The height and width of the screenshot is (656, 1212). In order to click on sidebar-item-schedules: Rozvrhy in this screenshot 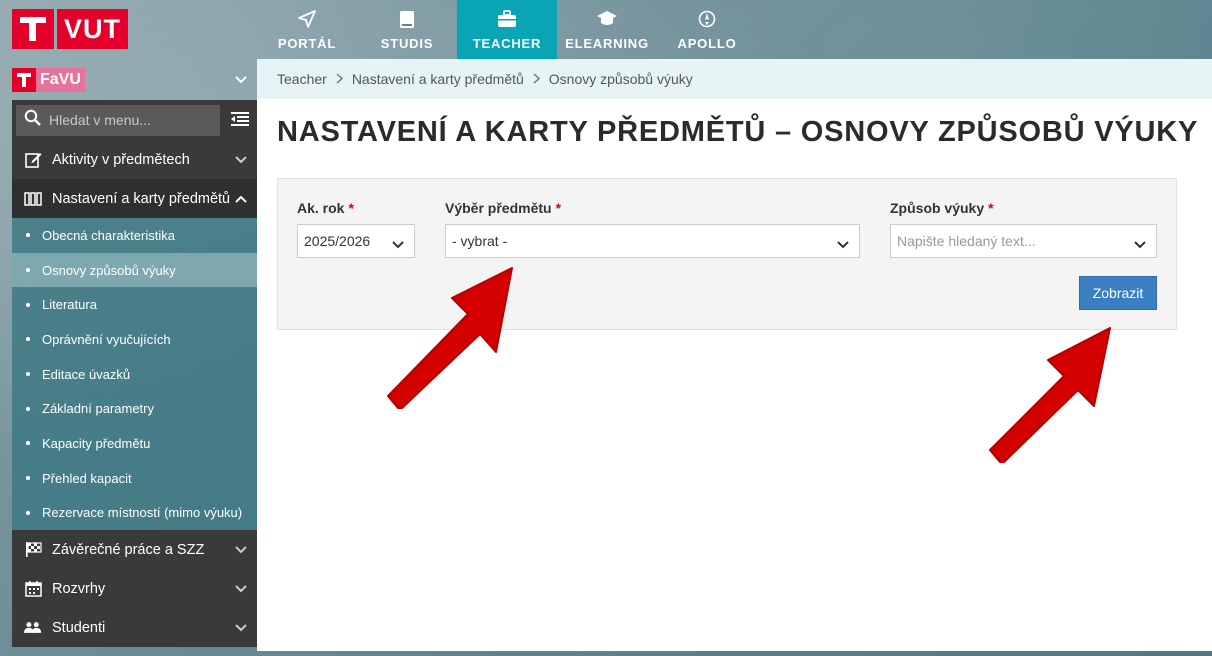, I will do `click(134, 589)`.